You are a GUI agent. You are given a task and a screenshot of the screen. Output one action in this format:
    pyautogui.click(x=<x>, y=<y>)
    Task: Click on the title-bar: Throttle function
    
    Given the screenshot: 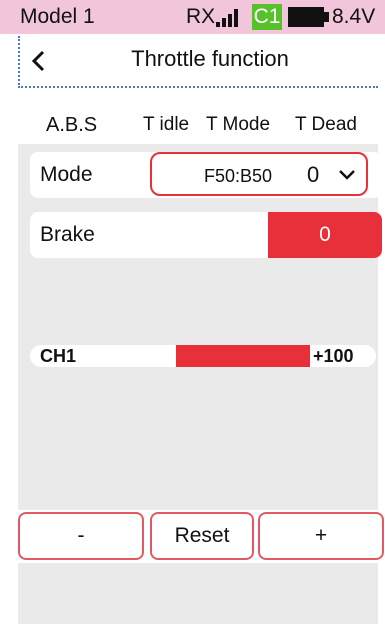 What is the action you would take?
    pyautogui.click(x=198, y=62)
    